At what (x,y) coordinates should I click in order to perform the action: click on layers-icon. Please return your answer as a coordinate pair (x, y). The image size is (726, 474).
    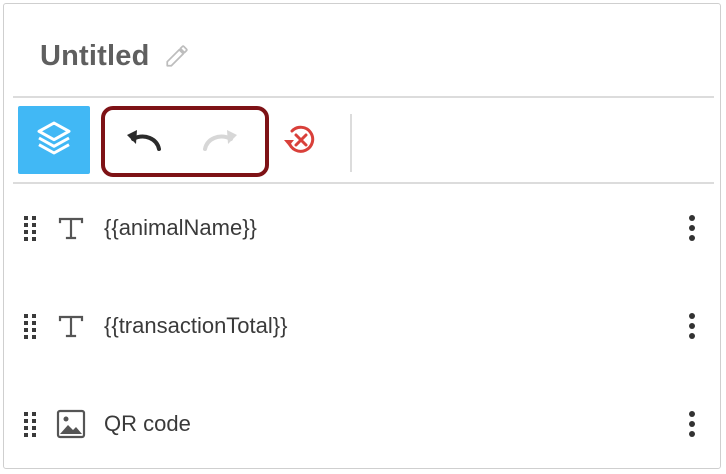
    Looking at the image, I should click on (54, 140).